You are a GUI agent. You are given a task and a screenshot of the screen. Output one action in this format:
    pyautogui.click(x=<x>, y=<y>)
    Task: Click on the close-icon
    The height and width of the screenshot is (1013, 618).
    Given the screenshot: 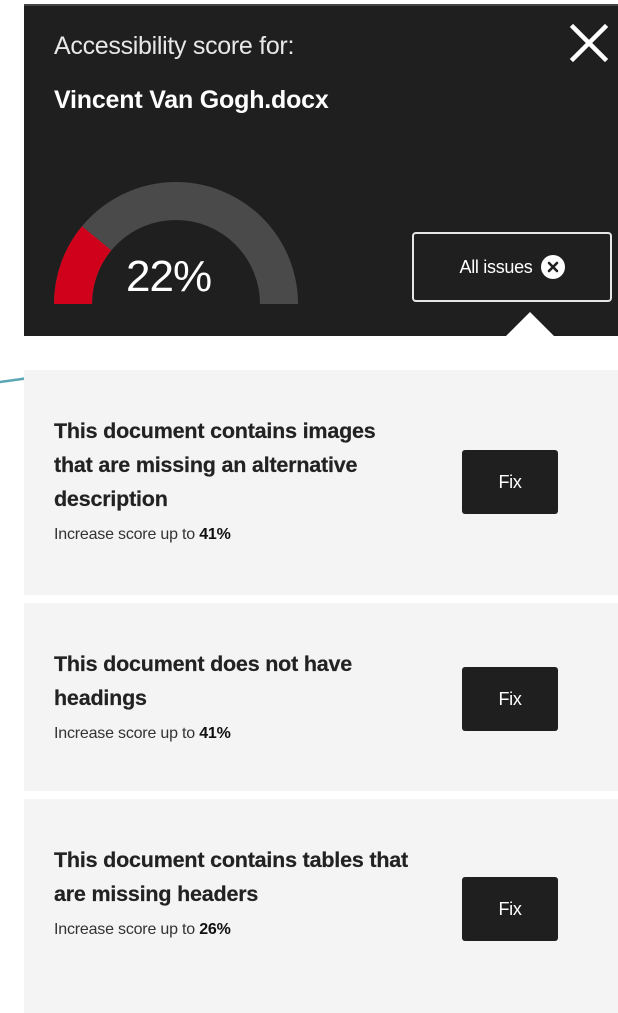 What is the action you would take?
    pyautogui.click(x=589, y=43)
    